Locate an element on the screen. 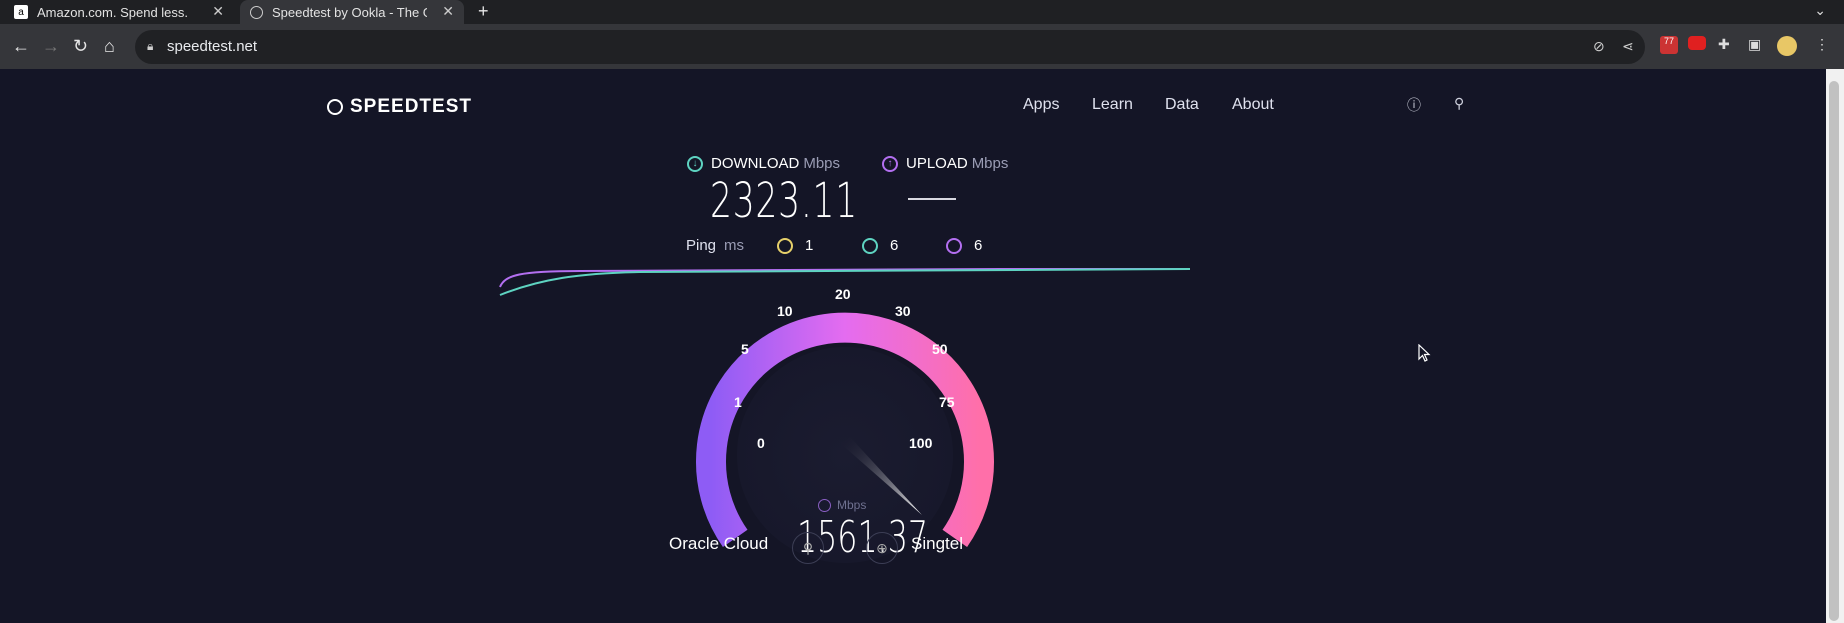 Image resolution: width=1844 pixels, height=623 pixels. host-name: Singtel is located at coordinates (937, 544).